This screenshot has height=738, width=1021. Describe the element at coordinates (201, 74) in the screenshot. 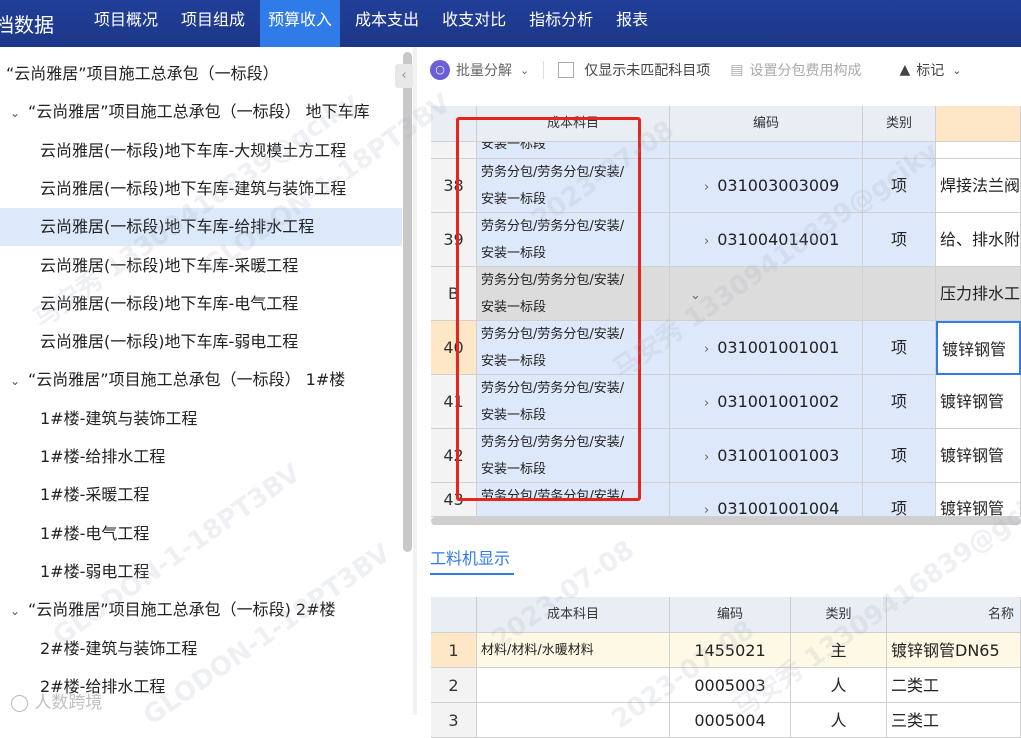

I see `tree-item: “云尚雅居”项目施工总承包（一标段）` at that location.